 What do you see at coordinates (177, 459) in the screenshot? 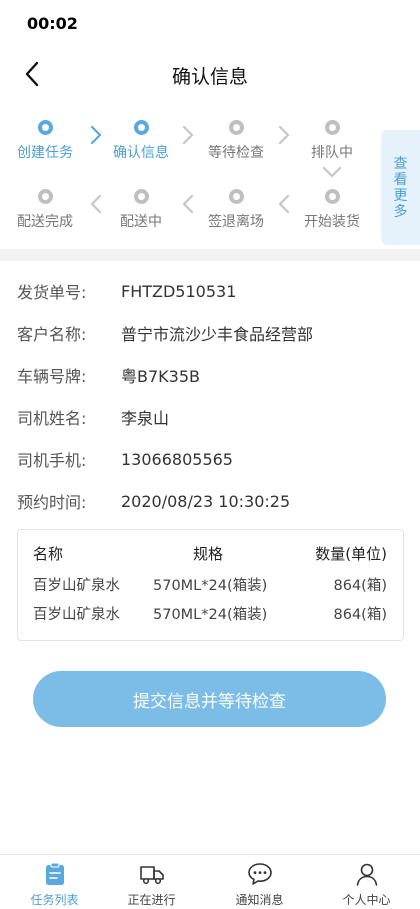
I see `info-value: 13066805565` at bounding box center [177, 459].